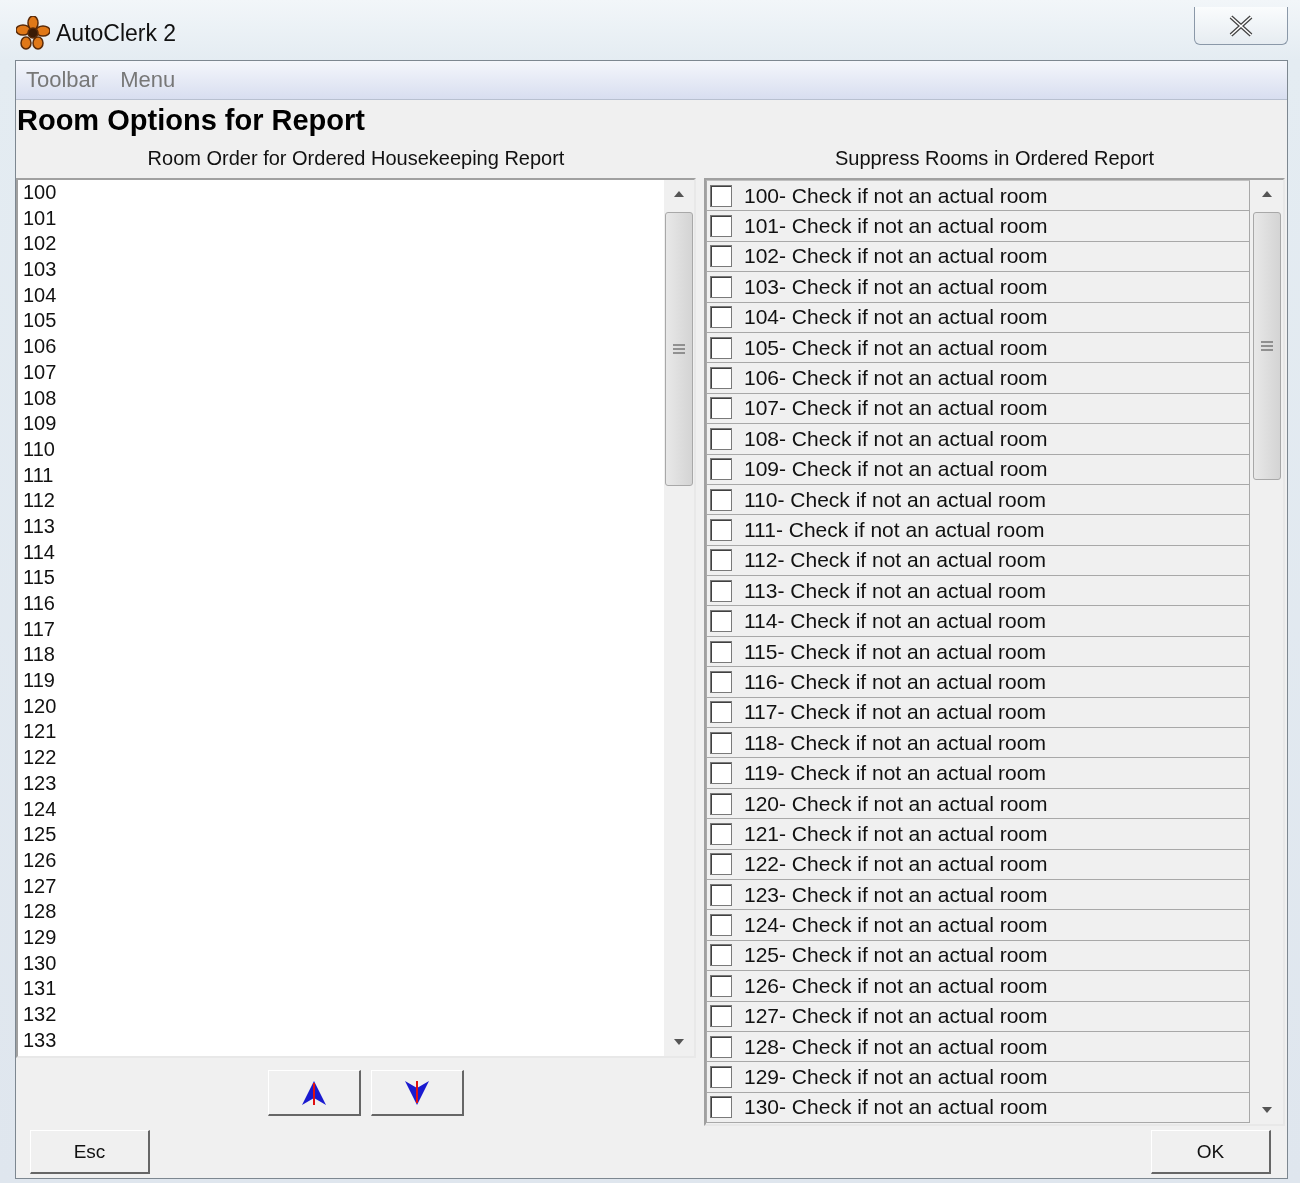 The image size is (1307, 1183). What do you see at coordinates (343, 475) in the screenshot?
I see `room-list-item: 111` at bounding box center [343, 475].